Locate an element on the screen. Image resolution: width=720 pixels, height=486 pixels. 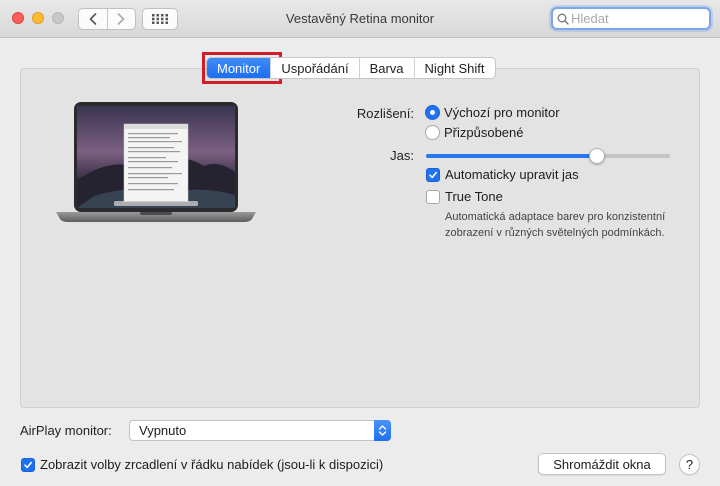
search-placeholder: Hledat is located at coordinates (590, 18).